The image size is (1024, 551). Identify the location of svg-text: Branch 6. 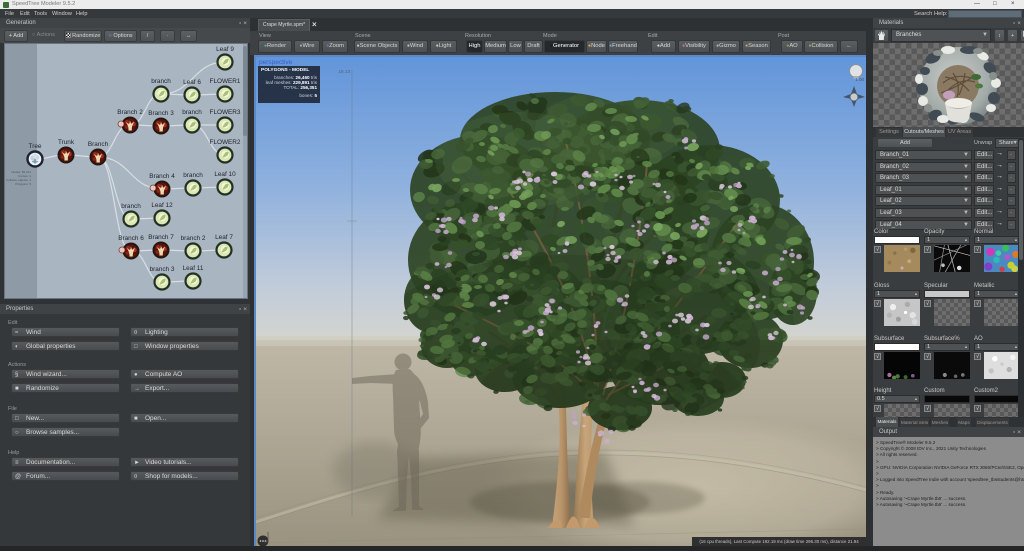
(131, 238).